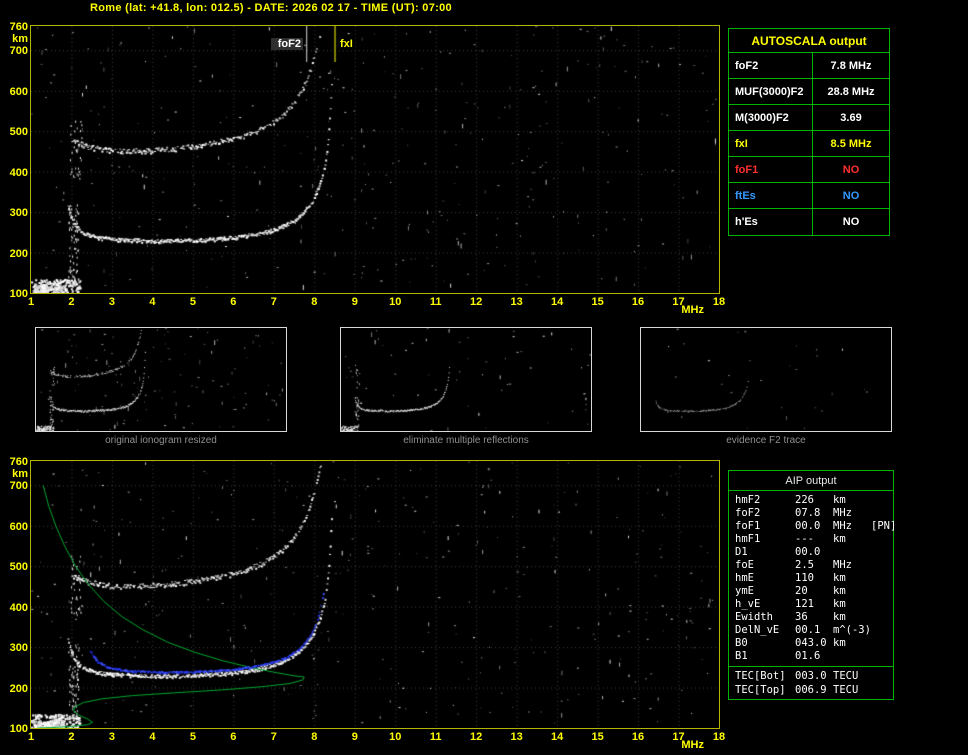  Describe the element at coordinates (771, 170) in the screenshot. I see `autoscala-row-label: foF1` at that location.